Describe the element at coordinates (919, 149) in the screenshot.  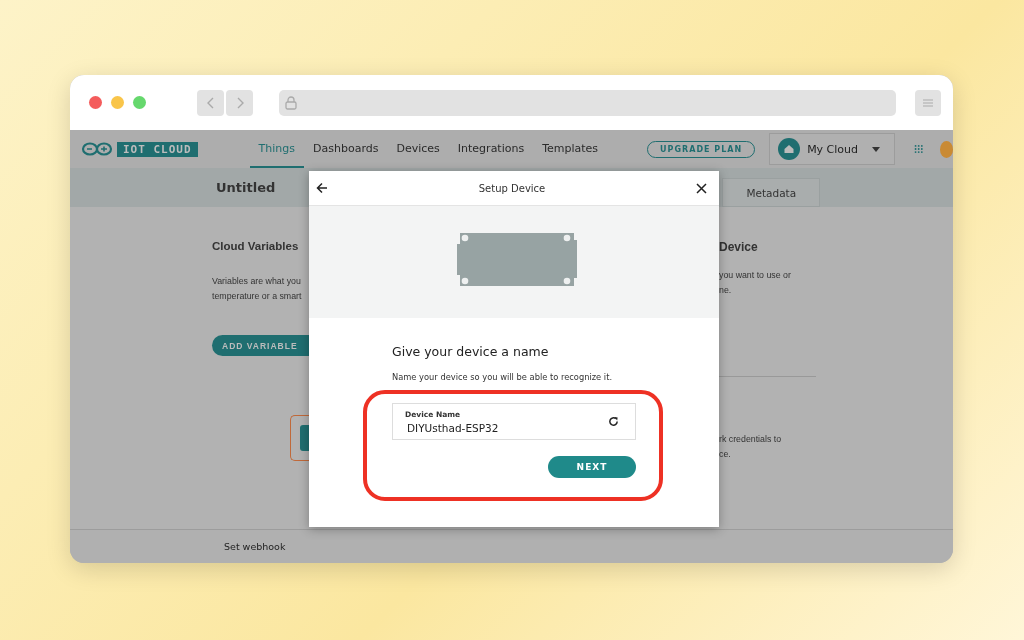
I see `apps-grid-icon` at that location.